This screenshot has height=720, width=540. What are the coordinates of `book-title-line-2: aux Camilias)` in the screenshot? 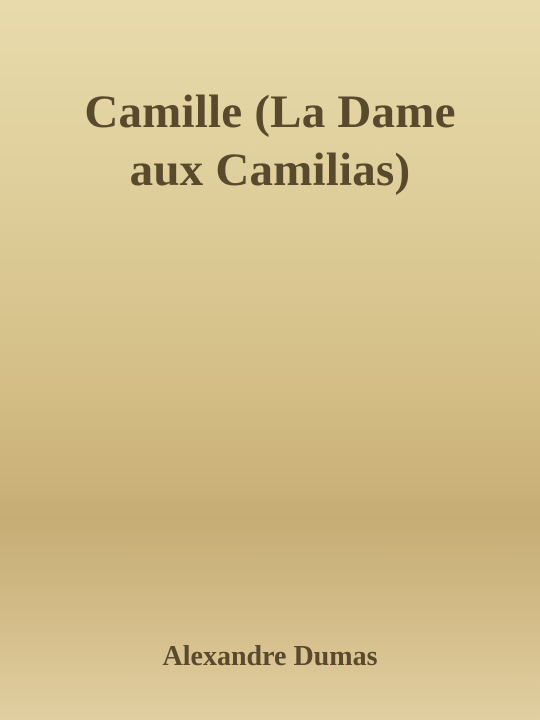 It's located at (270, 170).